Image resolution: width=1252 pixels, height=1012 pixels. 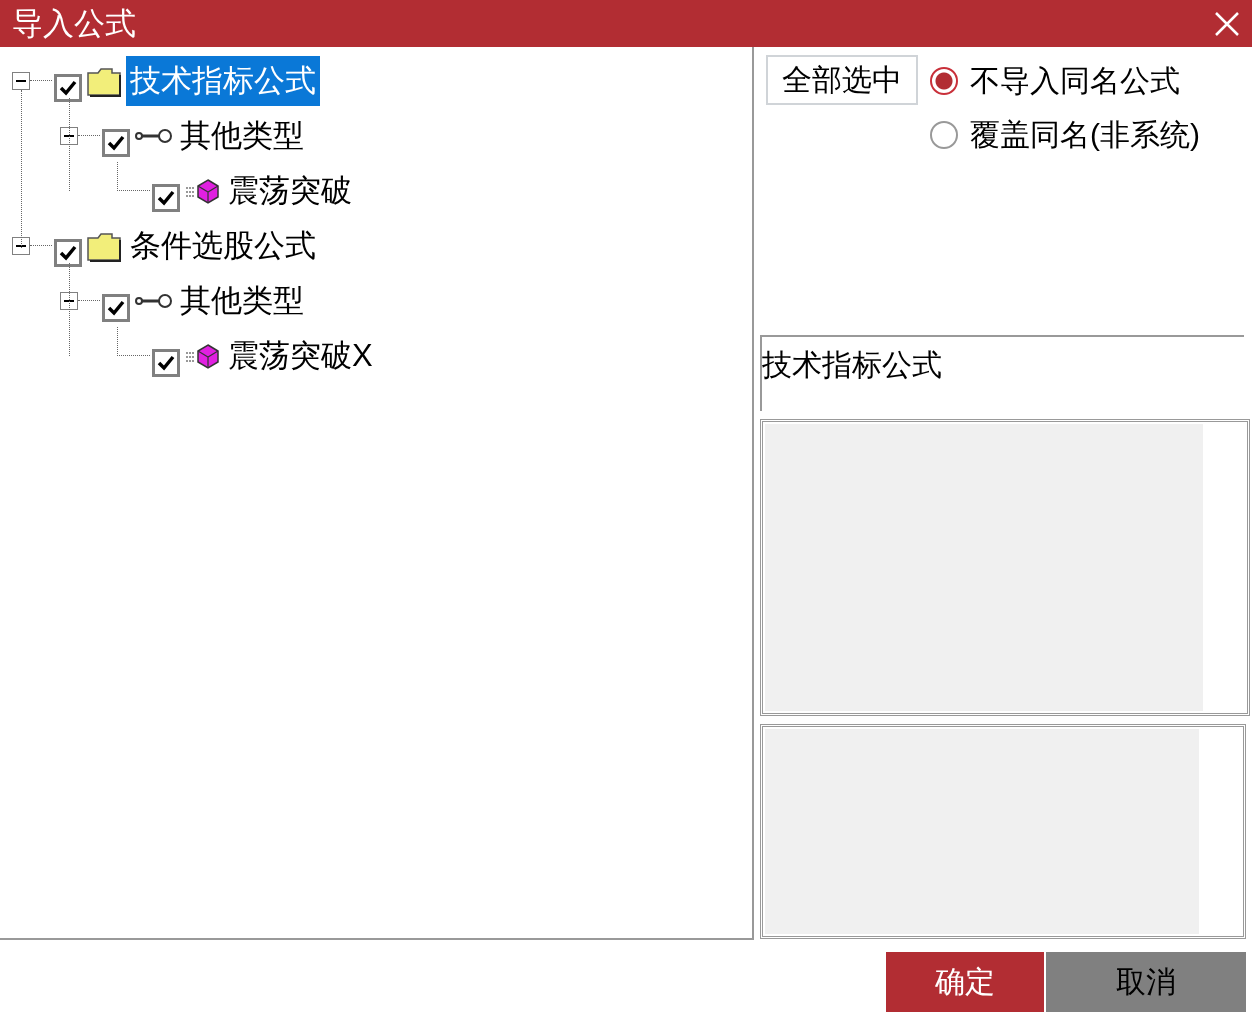 I want to click on name-field: 技术指标公式, so click(x=1002, y=373).